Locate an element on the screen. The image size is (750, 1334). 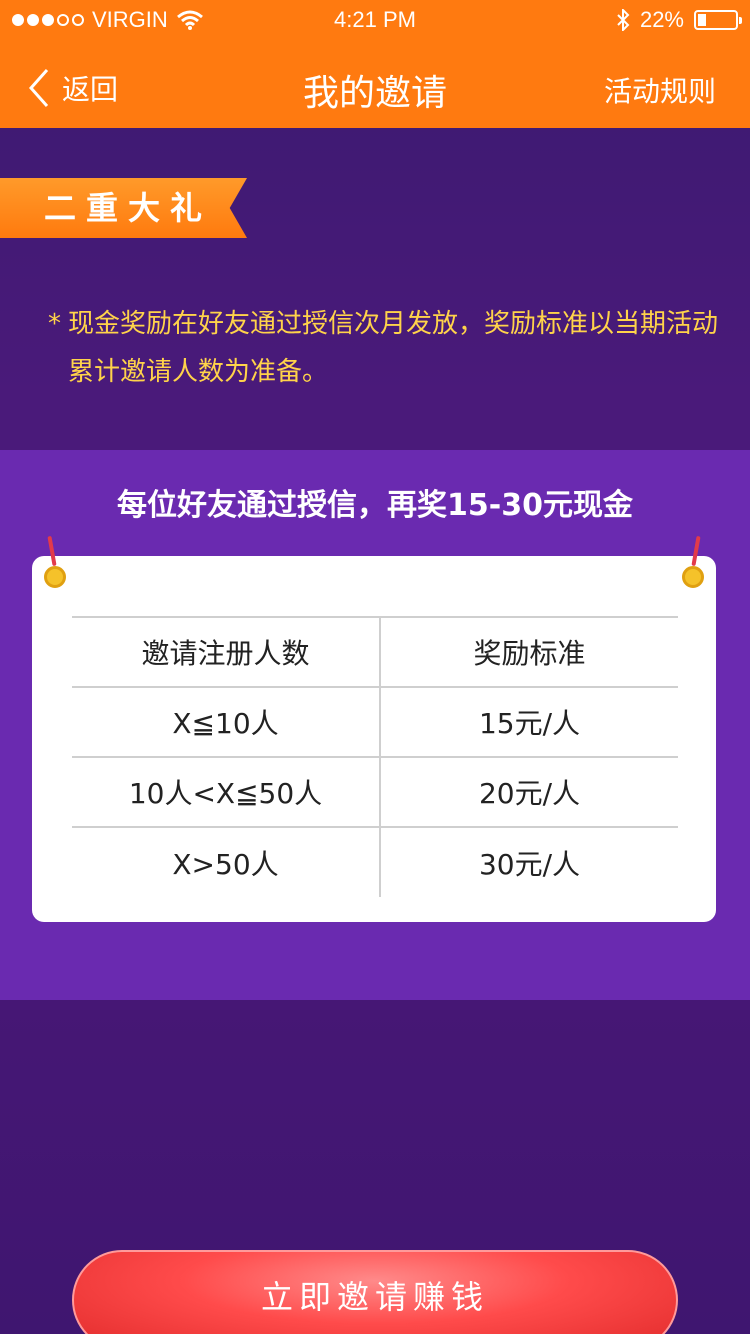
notice-text: 现金奖励在好友通过授信次月发放，奖励标准以当期活动累计邀请人数为准备。 is located at coordinates (393, 348).